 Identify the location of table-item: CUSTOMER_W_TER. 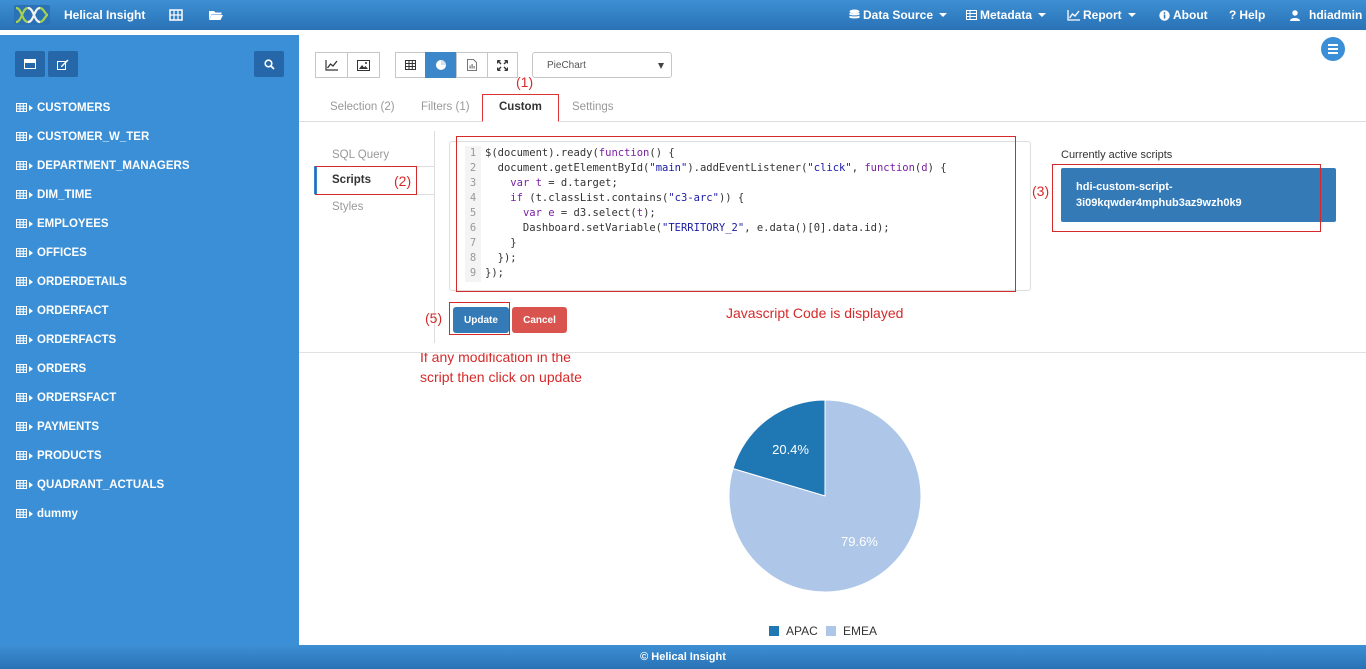
(103, 136).